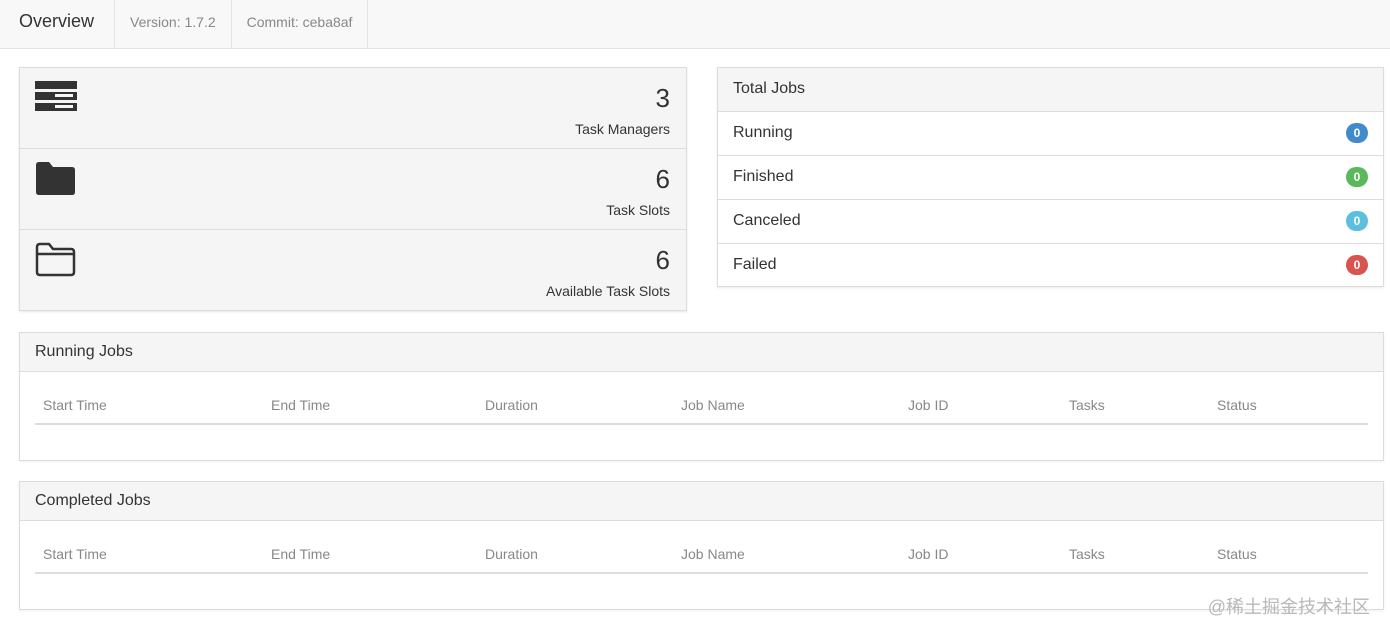 The image size is (1390, 635). Describe the element at coordinates (173, 24) in the screenshot. I see `version-label: Version: 1.7.2` at that location.